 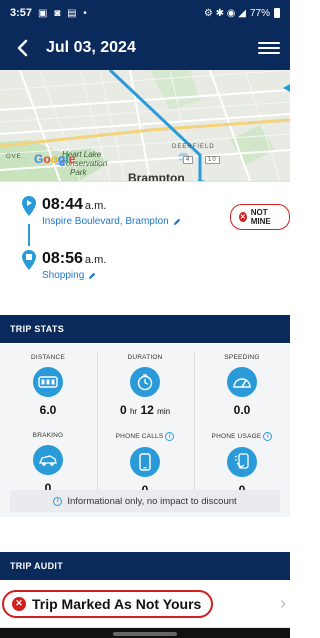 I want to click on duration-min-unit: min, so click(x=164, y=411).